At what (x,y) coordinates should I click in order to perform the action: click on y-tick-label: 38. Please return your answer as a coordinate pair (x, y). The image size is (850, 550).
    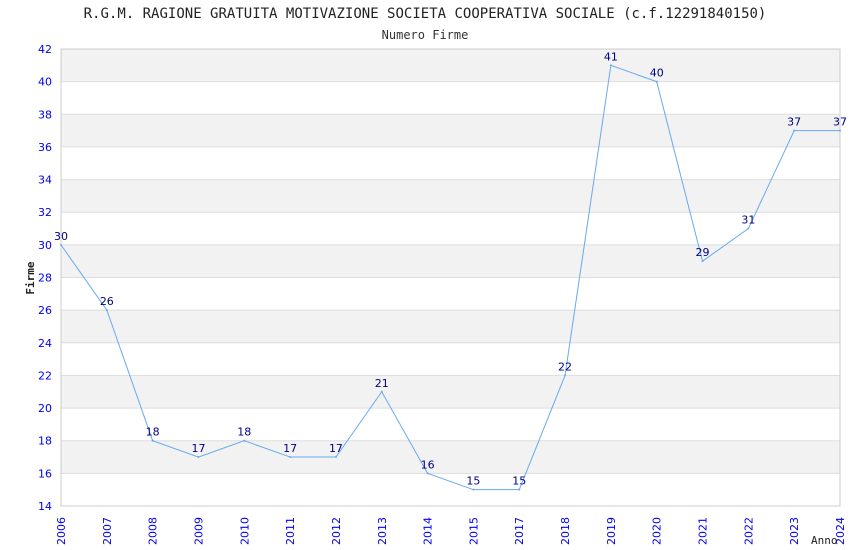
    Looking at the image, I should click on (45, 114).